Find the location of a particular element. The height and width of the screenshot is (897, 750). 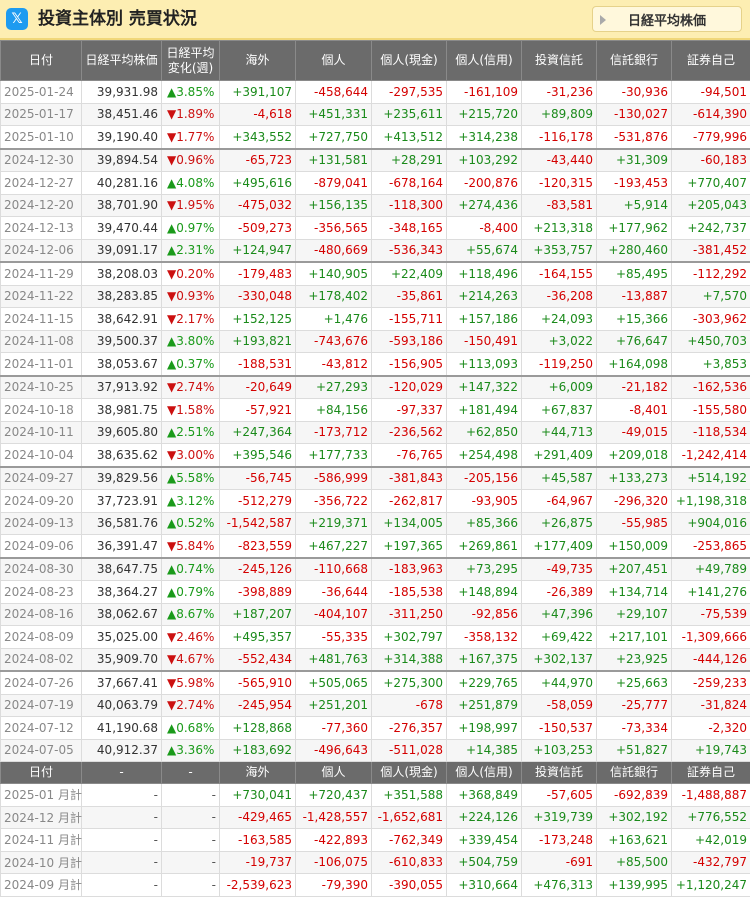

header-date: 日付 is located at coordinates (41, 61).